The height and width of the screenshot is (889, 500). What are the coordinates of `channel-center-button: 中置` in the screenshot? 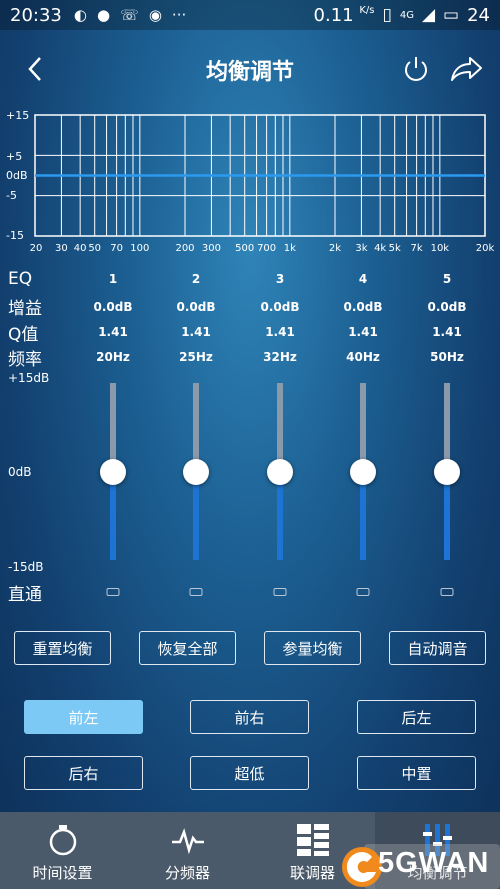 It's located at (416, 773).